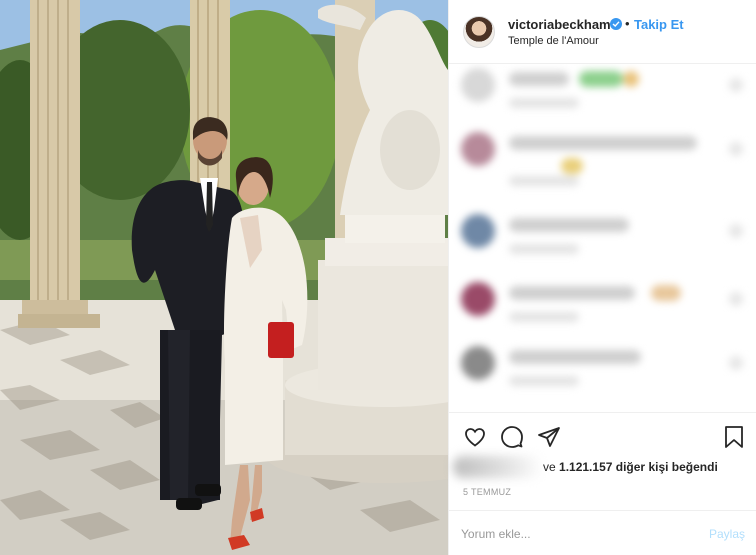 The width and height of the screenshot is (756, 555). Describe the element at coordinates (498, 467) in the screenshot. I see `likes-preview-blurred` at that location.